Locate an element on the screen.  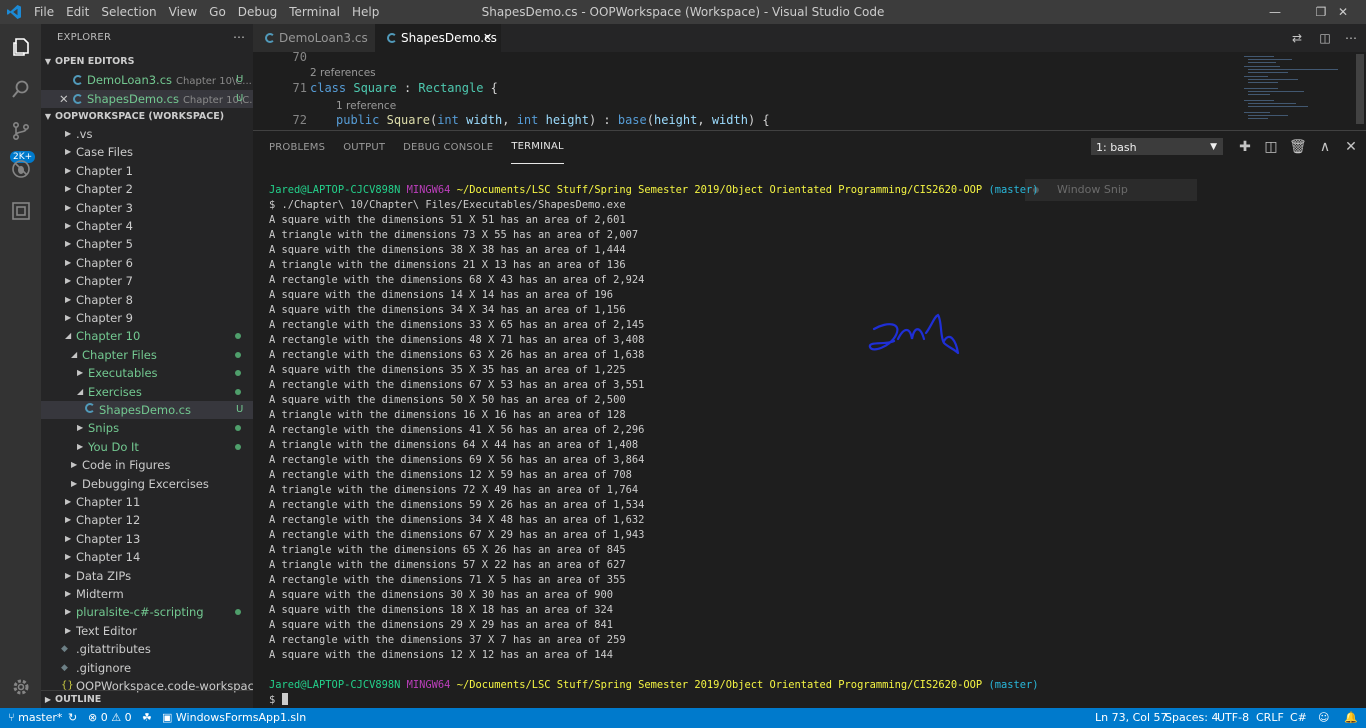
codelens-reference: 1 reference is located at coordinates (366, 106).